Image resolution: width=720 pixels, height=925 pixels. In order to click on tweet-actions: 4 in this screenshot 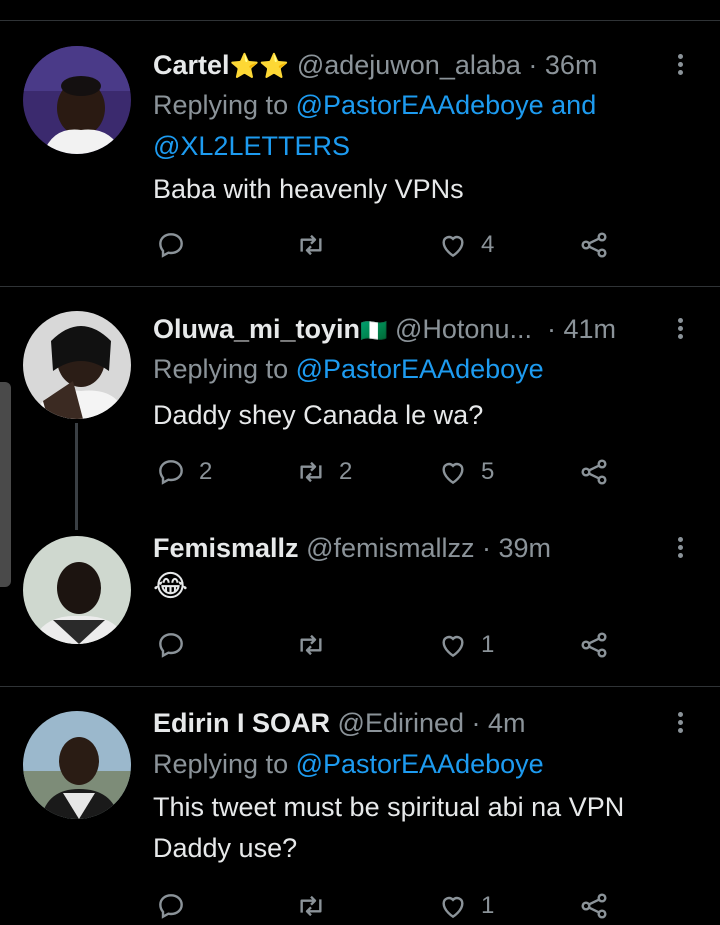, I will do `click(390, 245)`.